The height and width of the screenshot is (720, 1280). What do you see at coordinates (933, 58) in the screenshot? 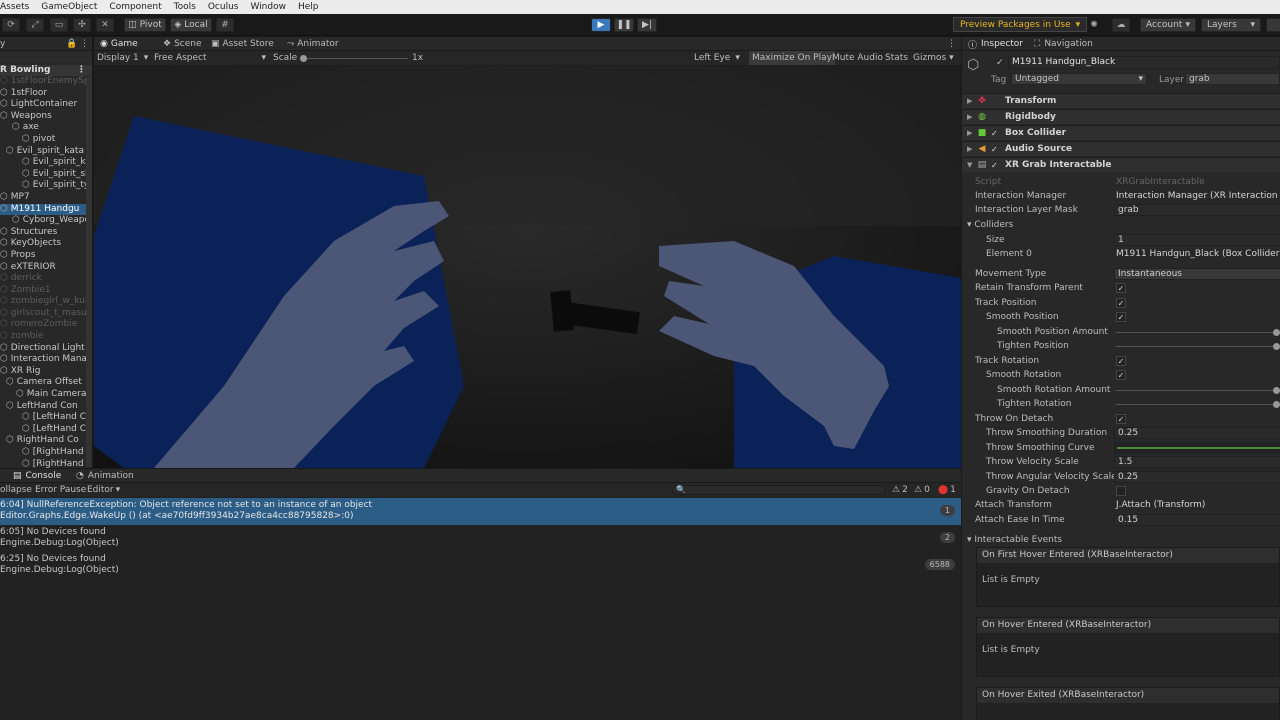
I see `gizmos-toggle: Gizmos ▾` at bounding box center [933, 58].